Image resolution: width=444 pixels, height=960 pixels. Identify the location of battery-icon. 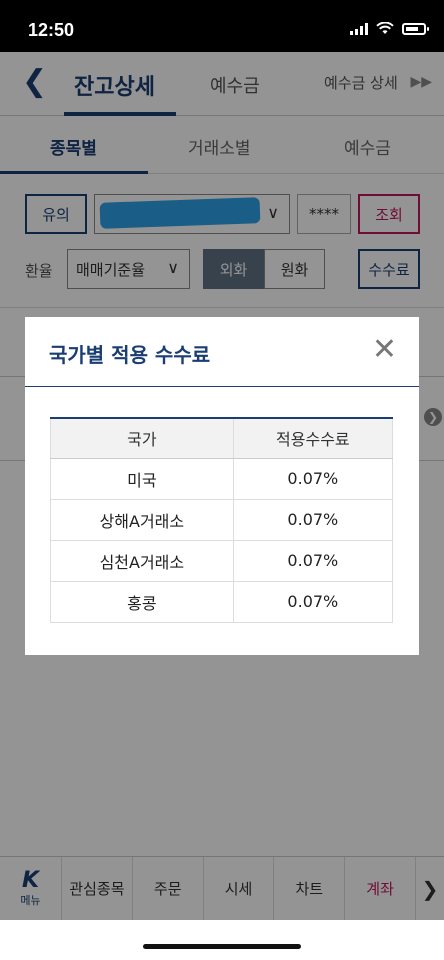
(415, 28).